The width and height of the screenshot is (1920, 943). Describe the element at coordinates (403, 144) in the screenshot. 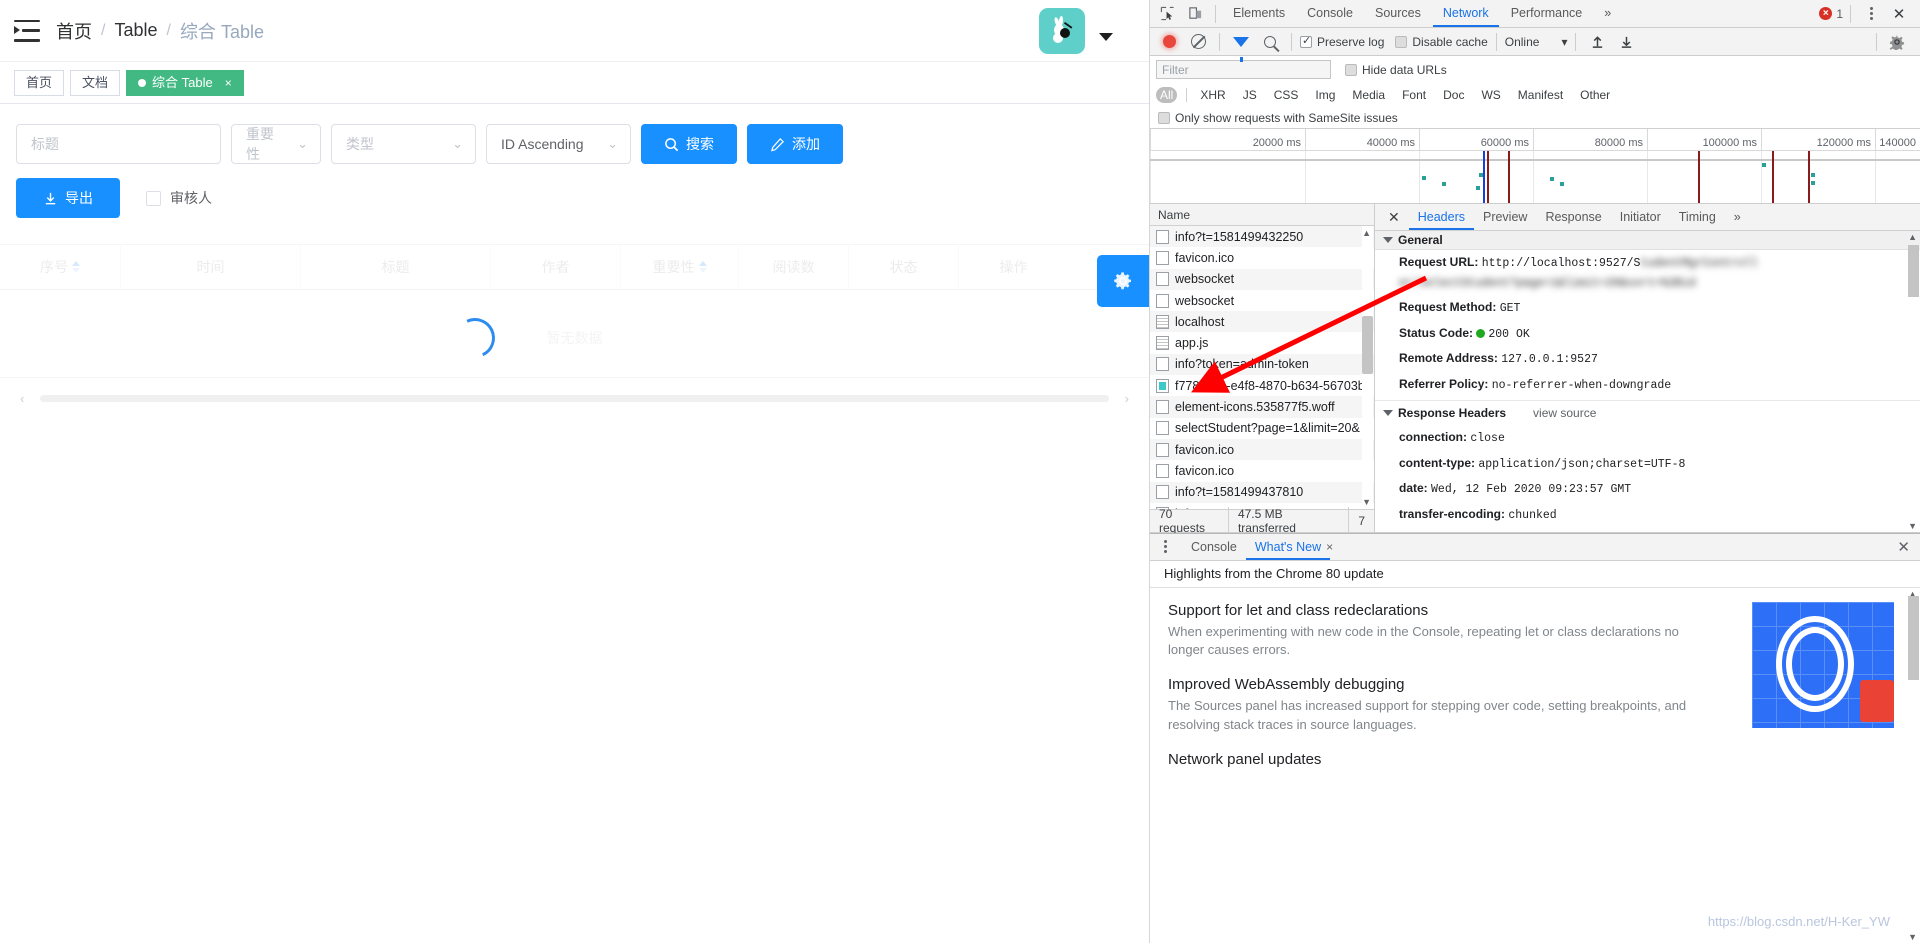

I see `type-select: 类型 ⌄` at that location.